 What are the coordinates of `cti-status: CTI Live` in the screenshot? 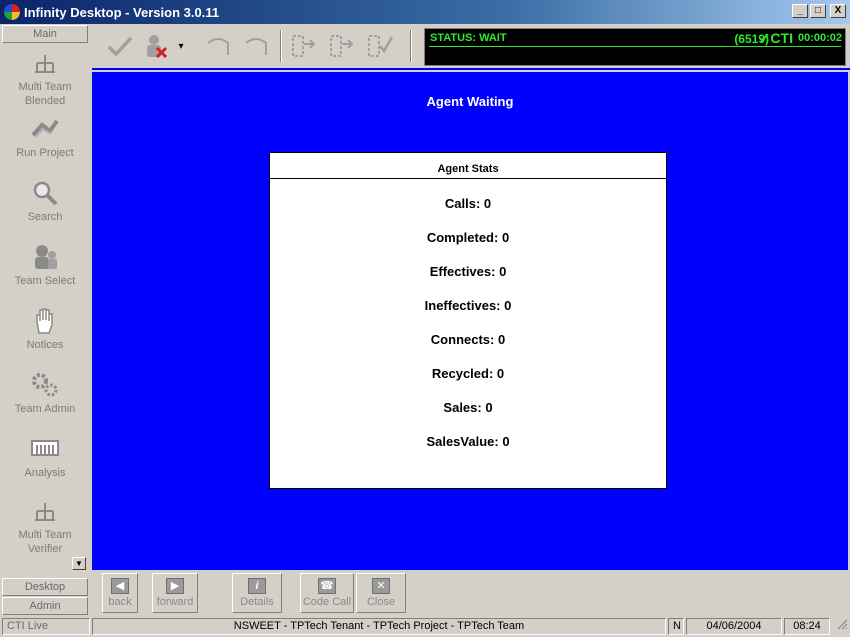 It's located at (46, 626).